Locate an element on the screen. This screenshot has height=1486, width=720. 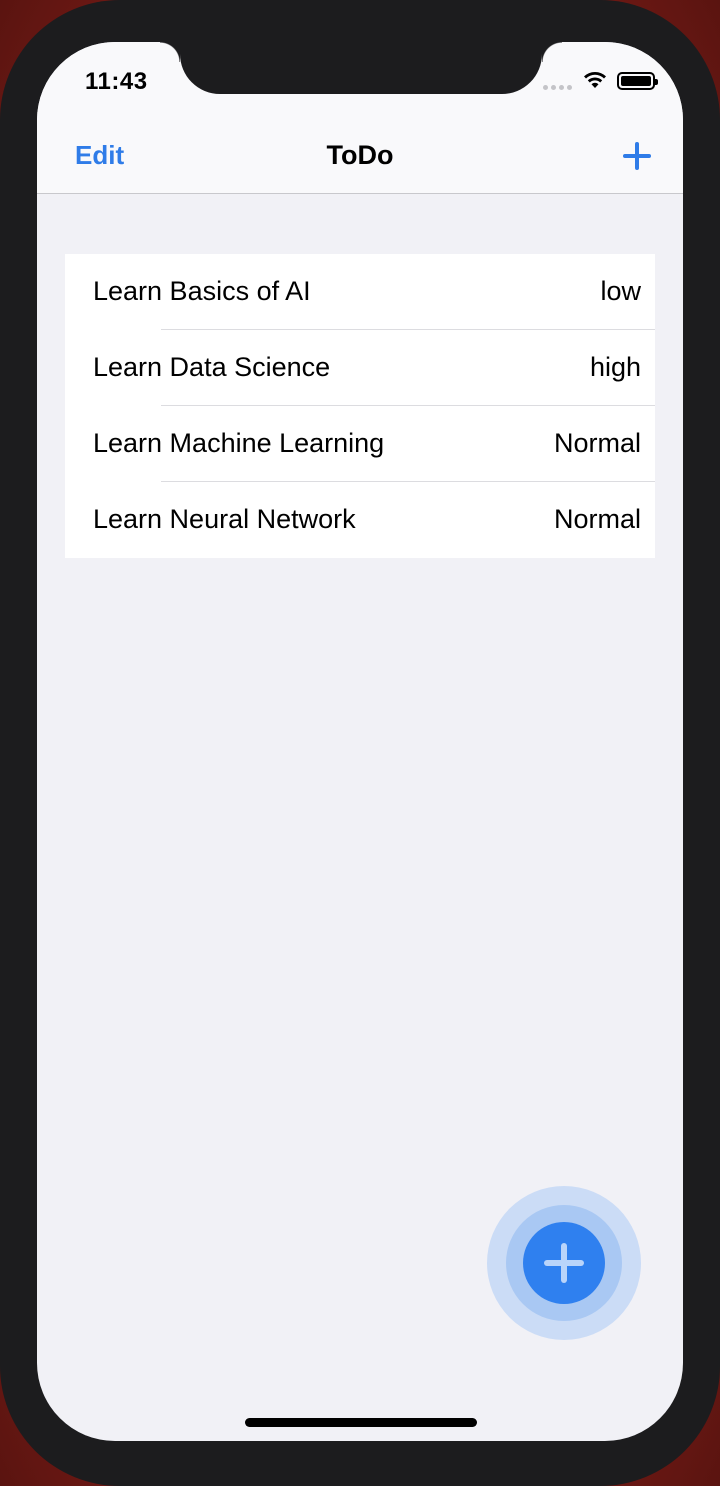
add-button is located at coordinates (637, 156).